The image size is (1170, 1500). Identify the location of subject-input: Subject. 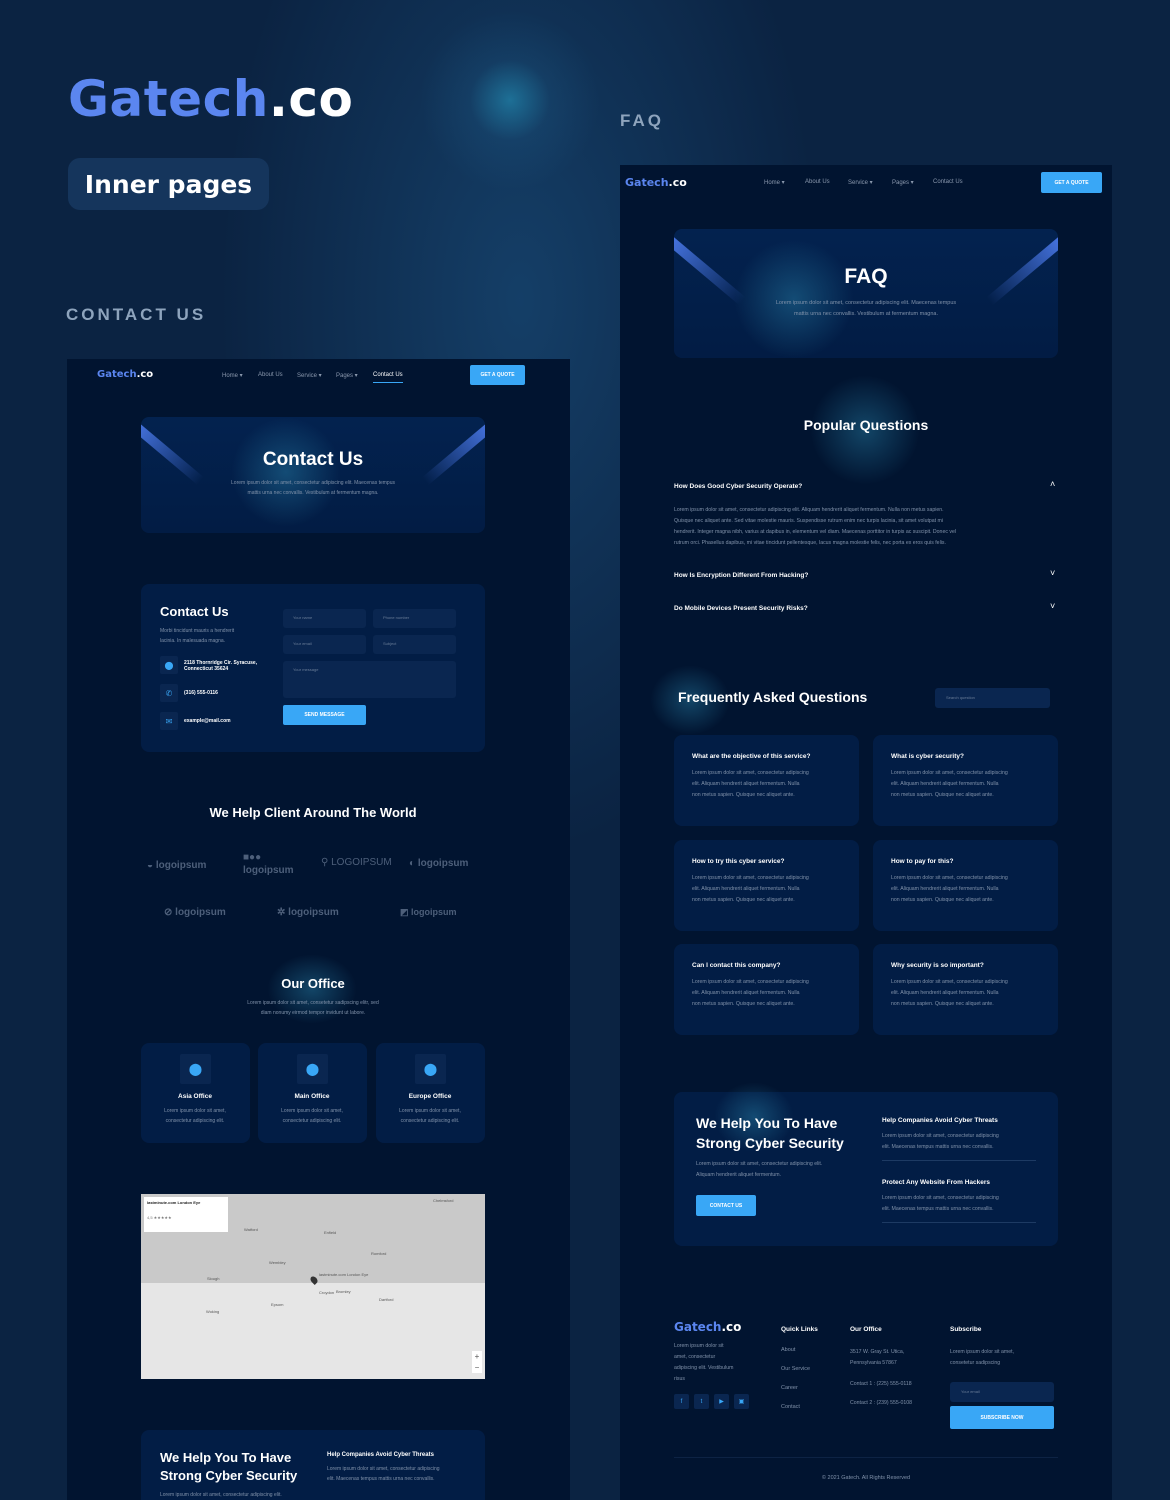
(414, 644).